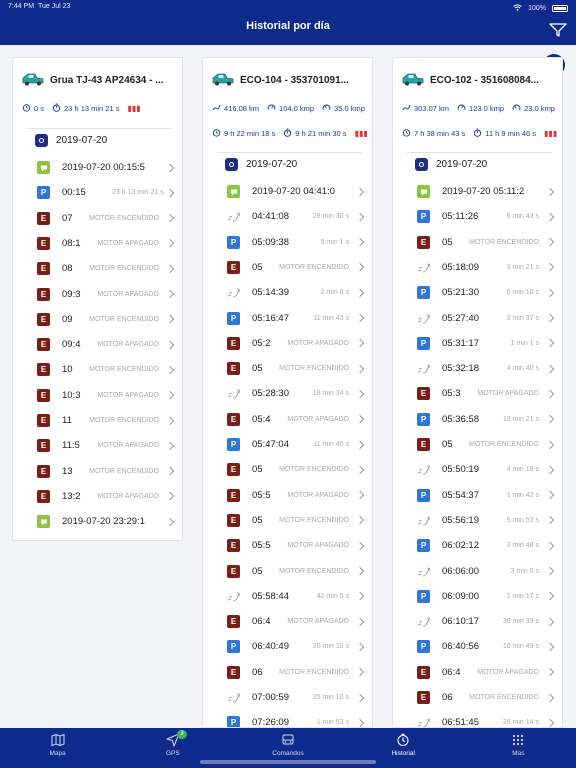 Image resolution: width=576 pixels, height=768 pixels. What do you see at coordinates (486, 191) in the screenshot?
I see `event-row: 2019-07-20 05:11:2` at bounding box center [486, 191].